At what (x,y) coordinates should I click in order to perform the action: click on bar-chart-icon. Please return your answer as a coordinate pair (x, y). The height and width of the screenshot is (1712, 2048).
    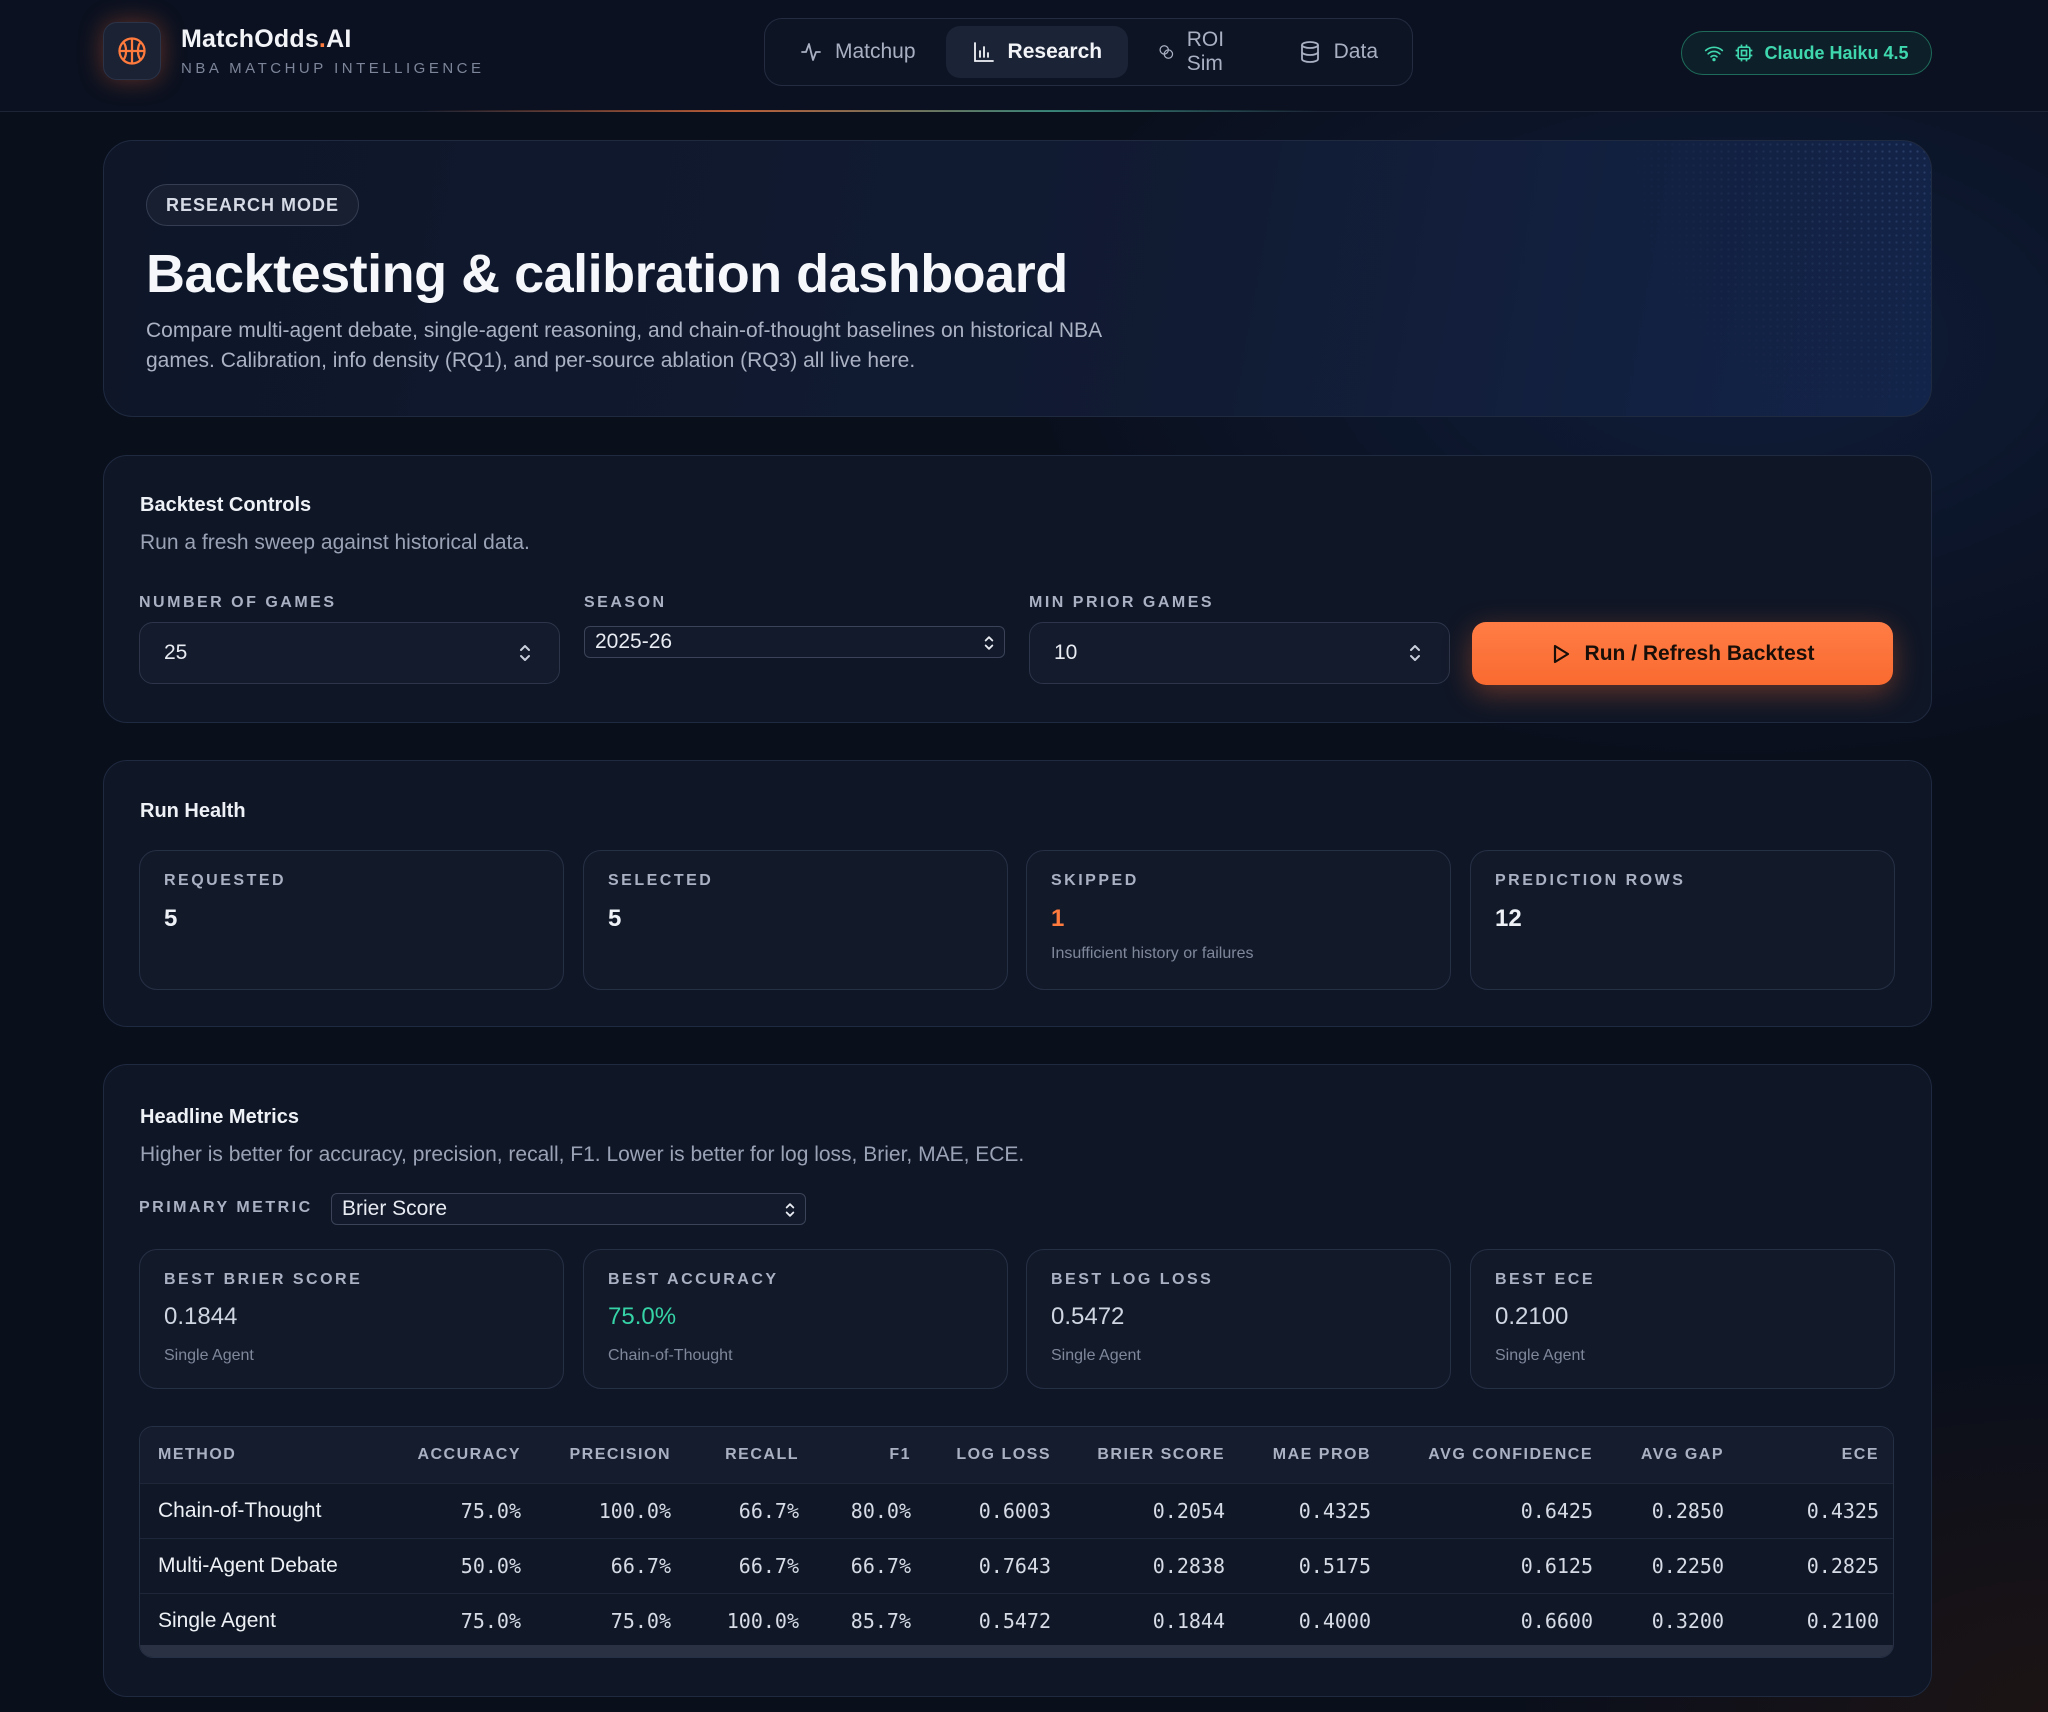
    Looking at the image, I should click on (983, 52).